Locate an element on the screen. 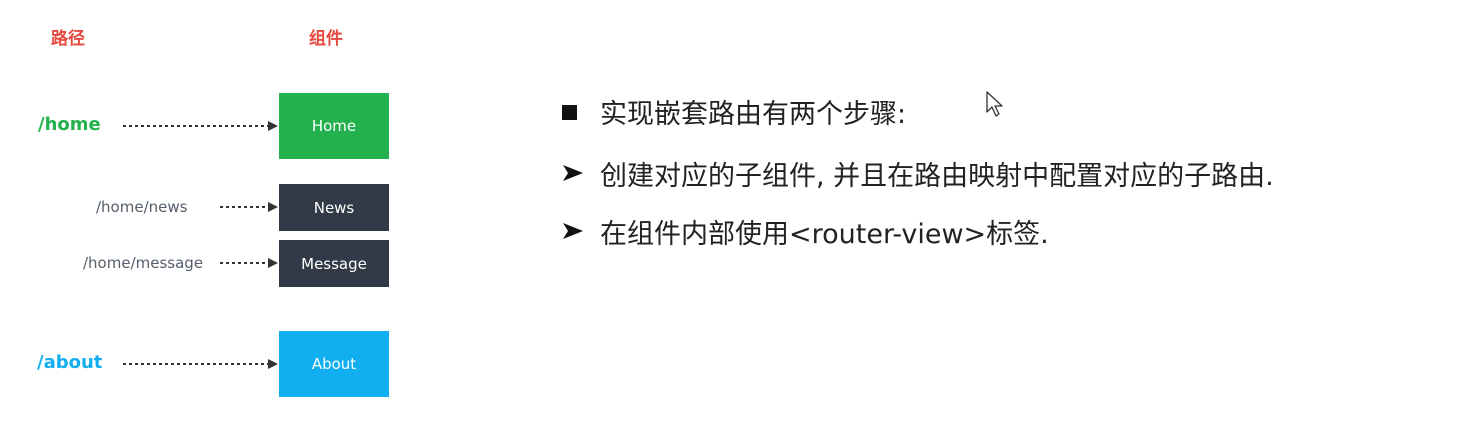 The height and width of the screenshot is (421, 1464). component-about-box: About is located at coordinates (334, 364).